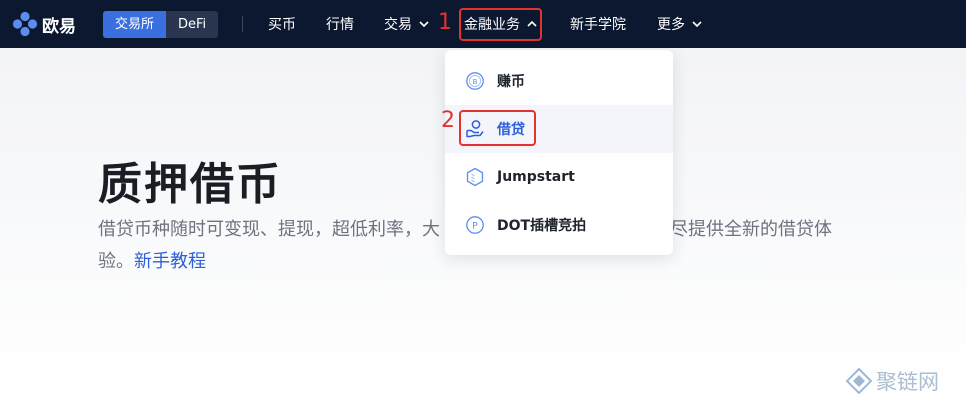 The height and width of the screenshot is (396, 966). Describe the element at coordinates (25, 24) in the screenshot. I see `okx-logo-icon` at that location.